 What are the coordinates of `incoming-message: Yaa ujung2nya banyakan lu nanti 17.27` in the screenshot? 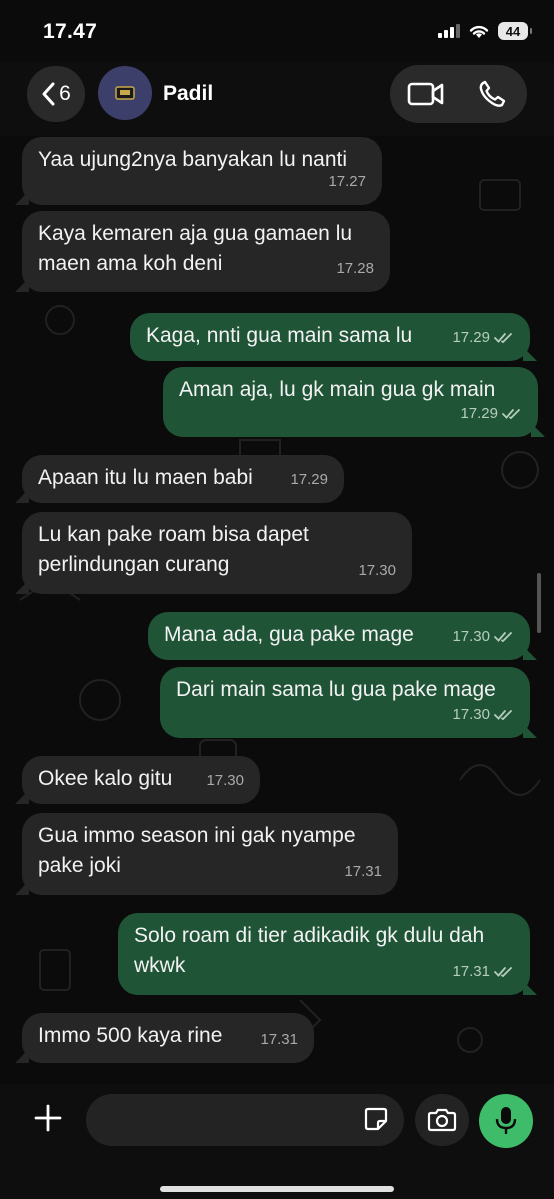 It's located at (198, 171).